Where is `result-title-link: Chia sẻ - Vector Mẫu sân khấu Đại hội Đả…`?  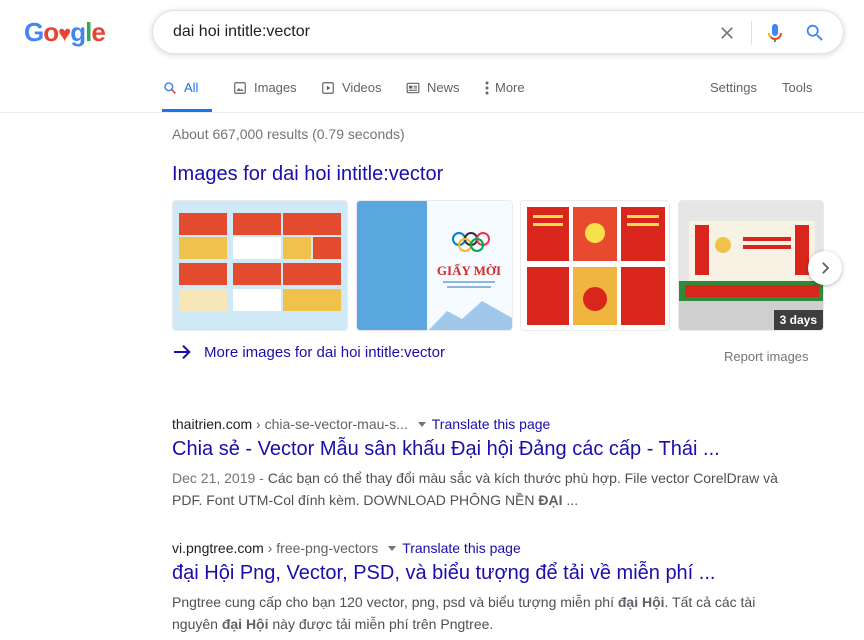 result-title-link: Chia sẻ - Vector Mẫu sân khấu Đại hội Đả… is located at coordinates (482, 449).